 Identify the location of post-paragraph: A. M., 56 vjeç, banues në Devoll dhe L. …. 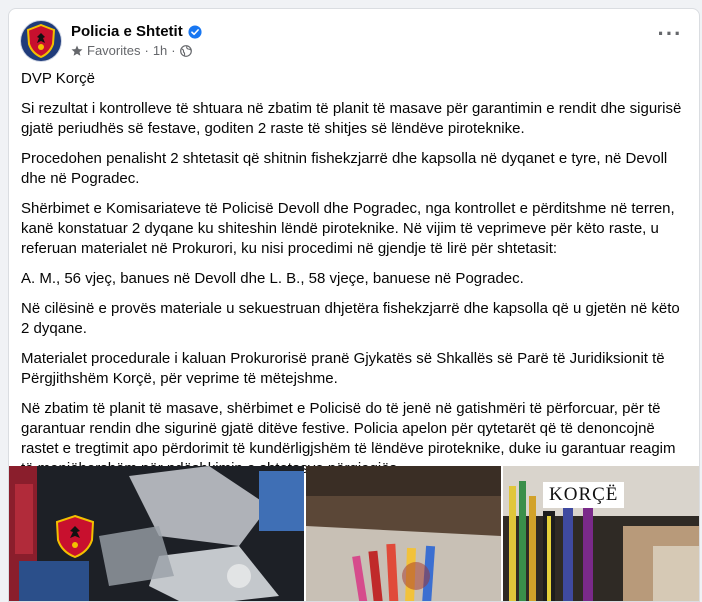
(272, 278).